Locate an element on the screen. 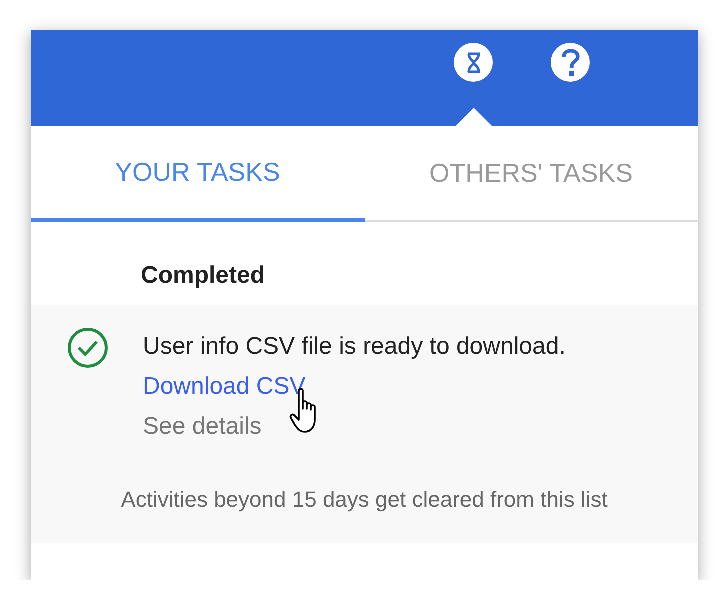 Image resolution: width=728 pixels, height=611 pixels. hourglass-icon is located at coordinates (473, 62).